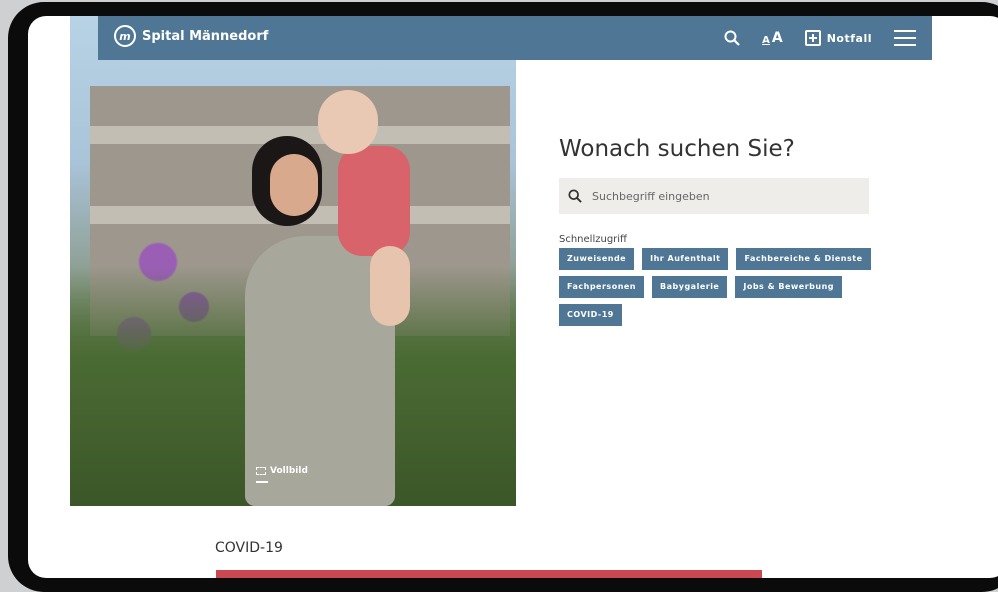 The width and height of the screenshot is (998, 592). I want to click on header-actions: A A Notfall, so click(820, 38).